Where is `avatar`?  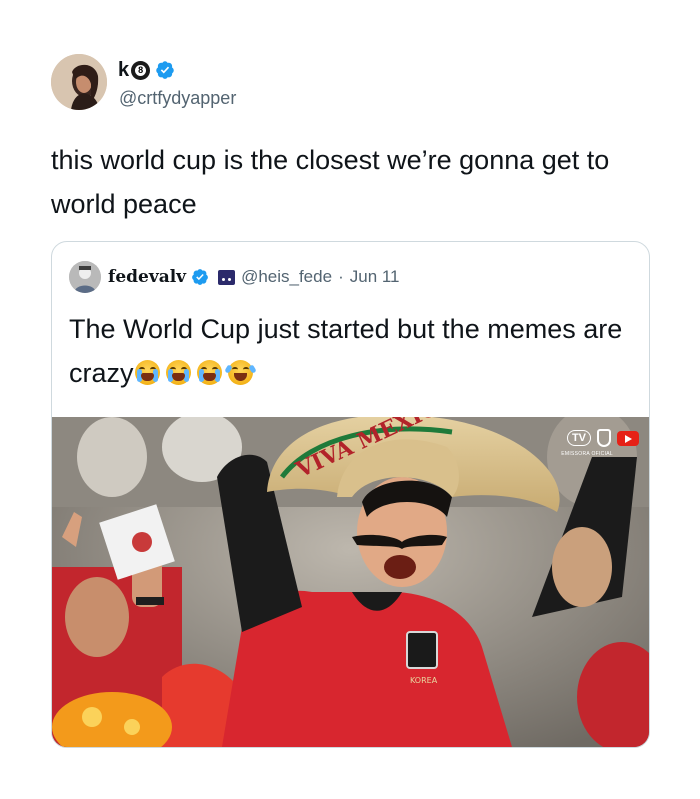 avatar is located at coordinates (79, 82).